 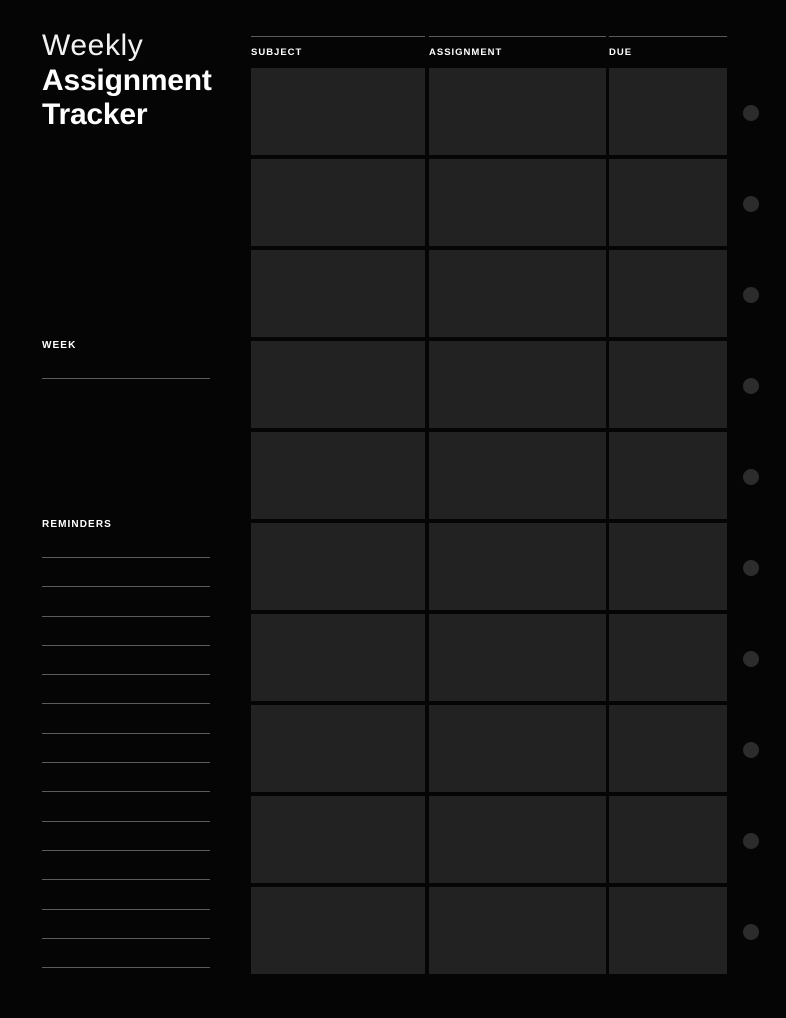 I want to click on page-title-line-2: Assignment, so click(x=127, y=80).